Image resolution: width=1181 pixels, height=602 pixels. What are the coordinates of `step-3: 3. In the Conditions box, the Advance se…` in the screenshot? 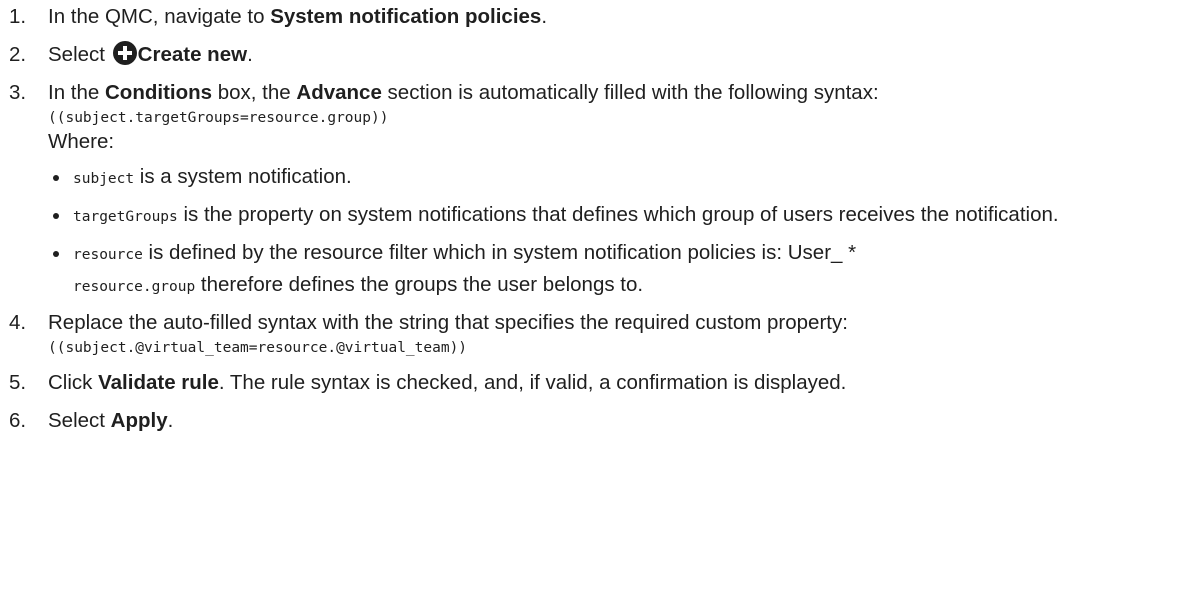 It's located at (589, 117).